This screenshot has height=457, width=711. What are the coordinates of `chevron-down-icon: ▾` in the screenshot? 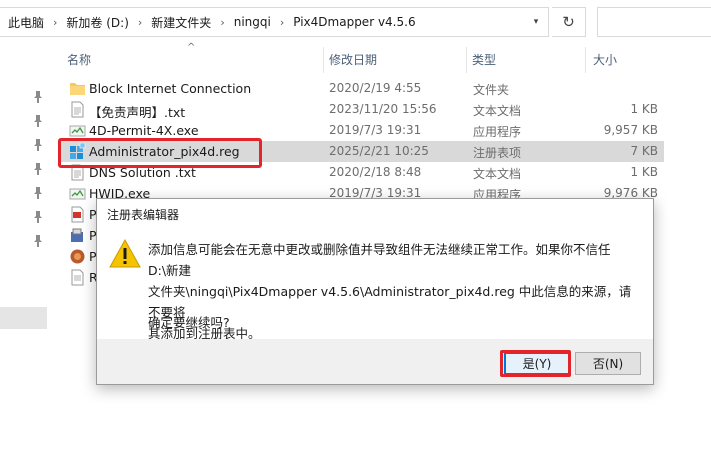 It's located at (536, 22).